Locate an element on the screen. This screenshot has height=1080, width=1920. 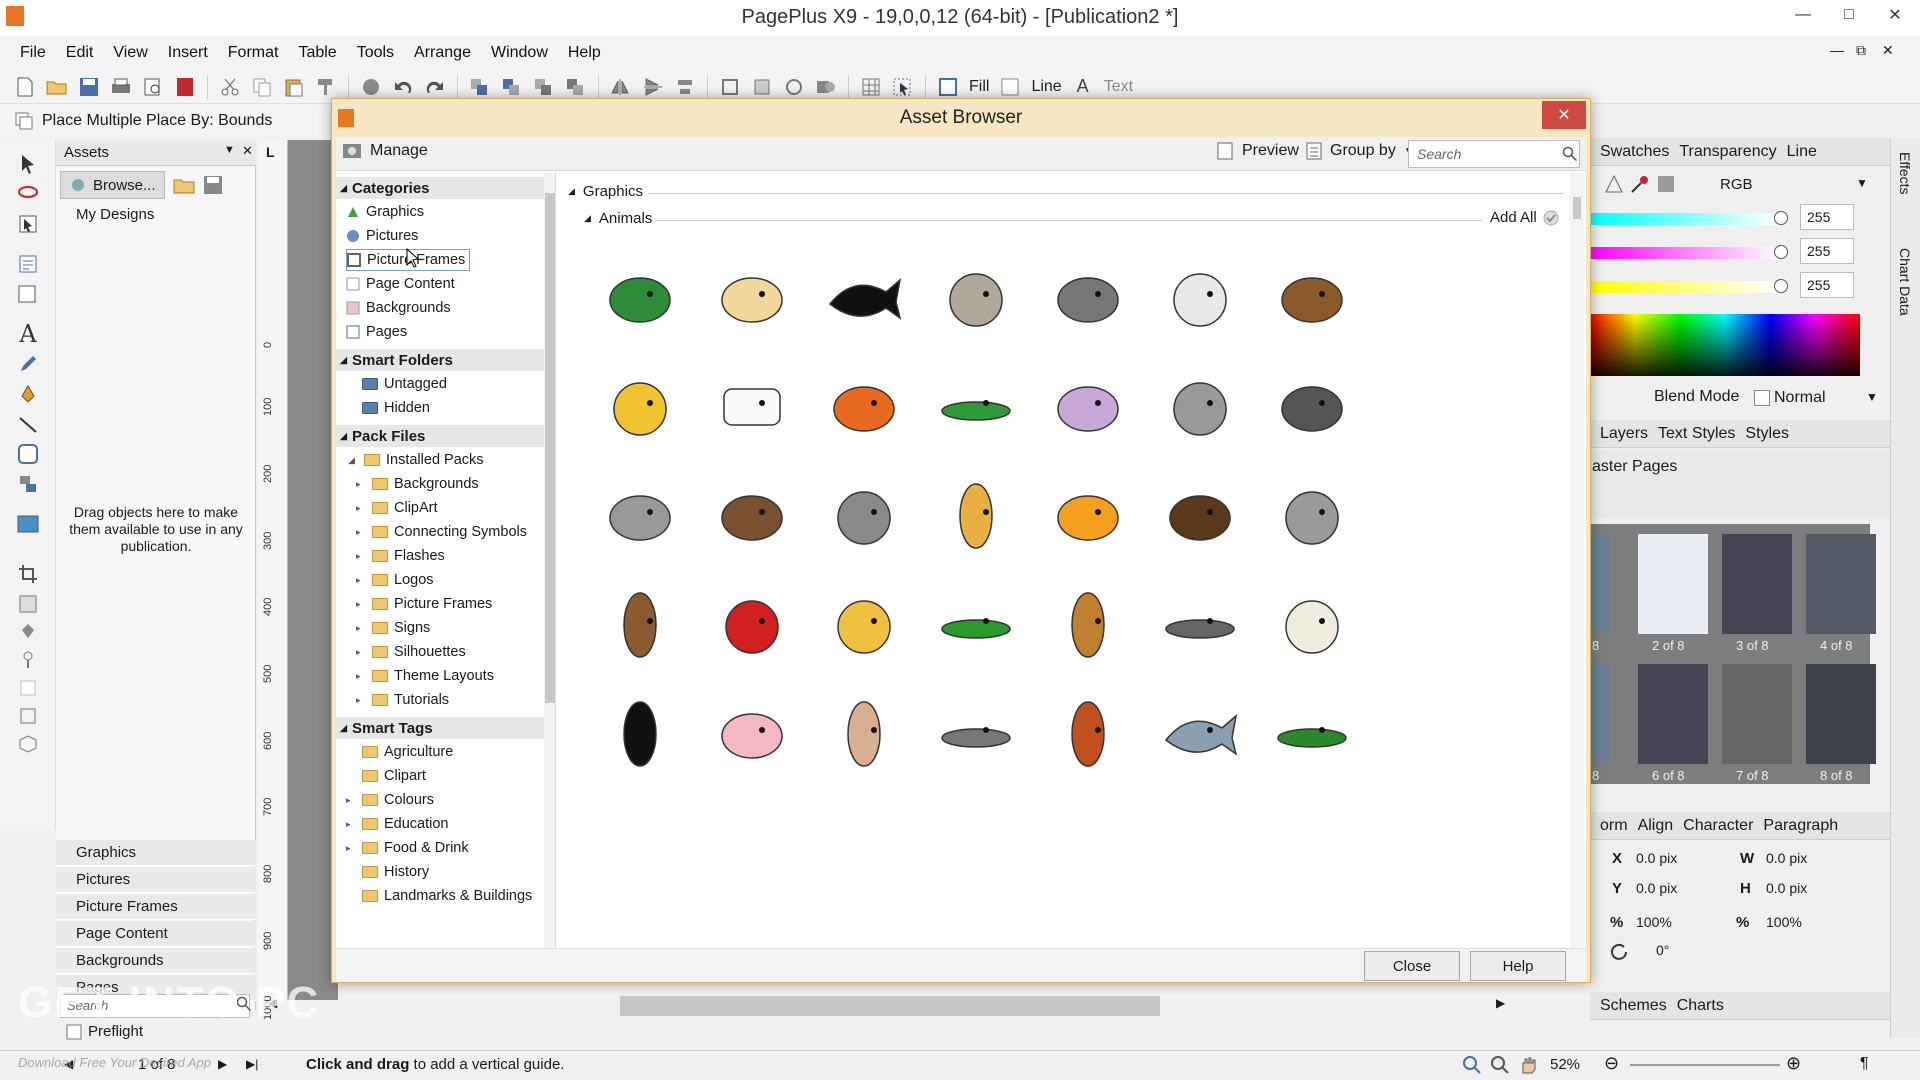
tab-transform: orm is located at coordinates (1614, 826).